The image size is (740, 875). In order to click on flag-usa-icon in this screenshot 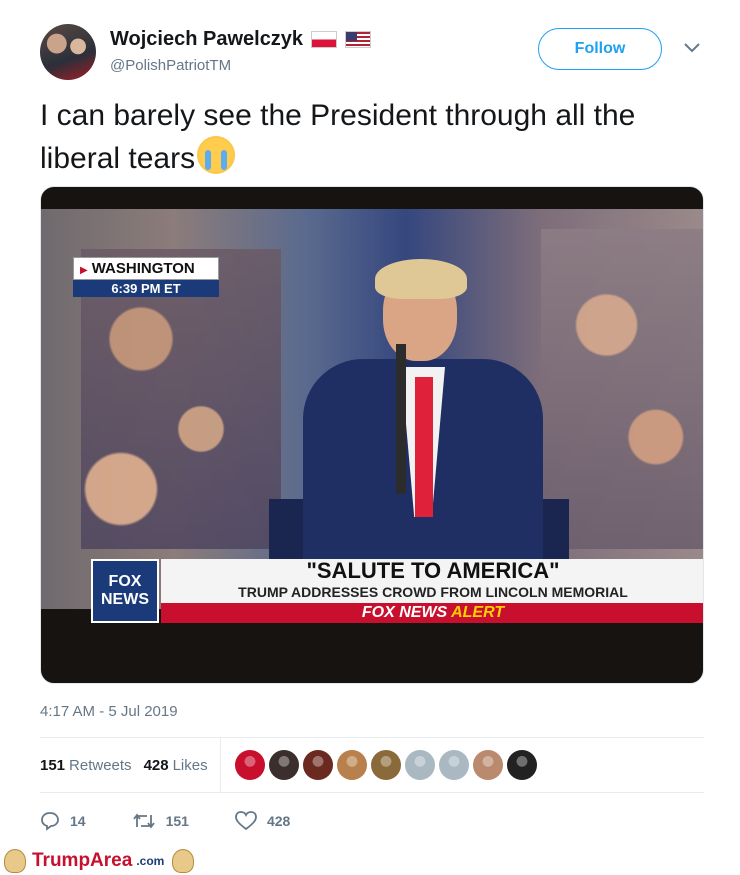, I will do `click(358, 39)`.